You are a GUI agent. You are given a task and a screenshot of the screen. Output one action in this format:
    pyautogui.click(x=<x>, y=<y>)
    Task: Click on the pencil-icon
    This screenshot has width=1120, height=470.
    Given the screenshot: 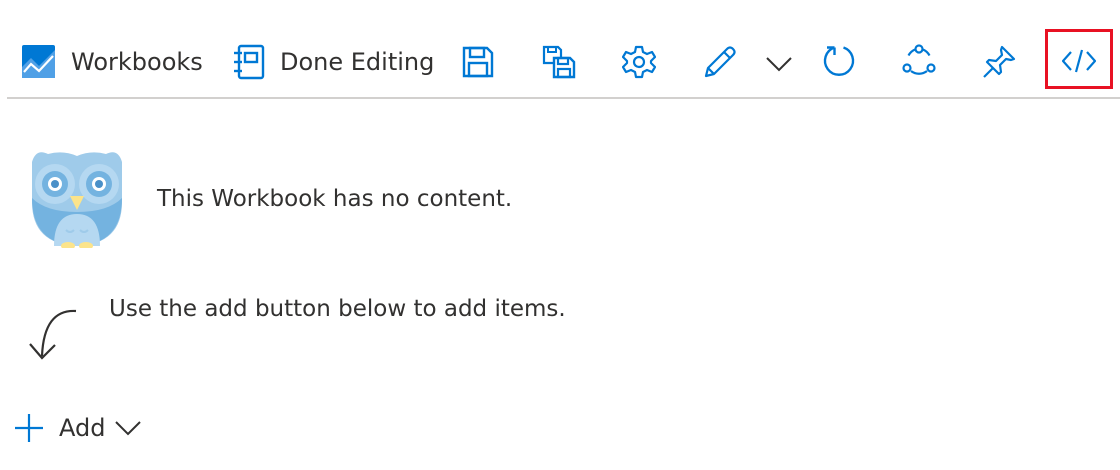 What is the action you would take?
    pyautogui.click(x=719, y=62)
    